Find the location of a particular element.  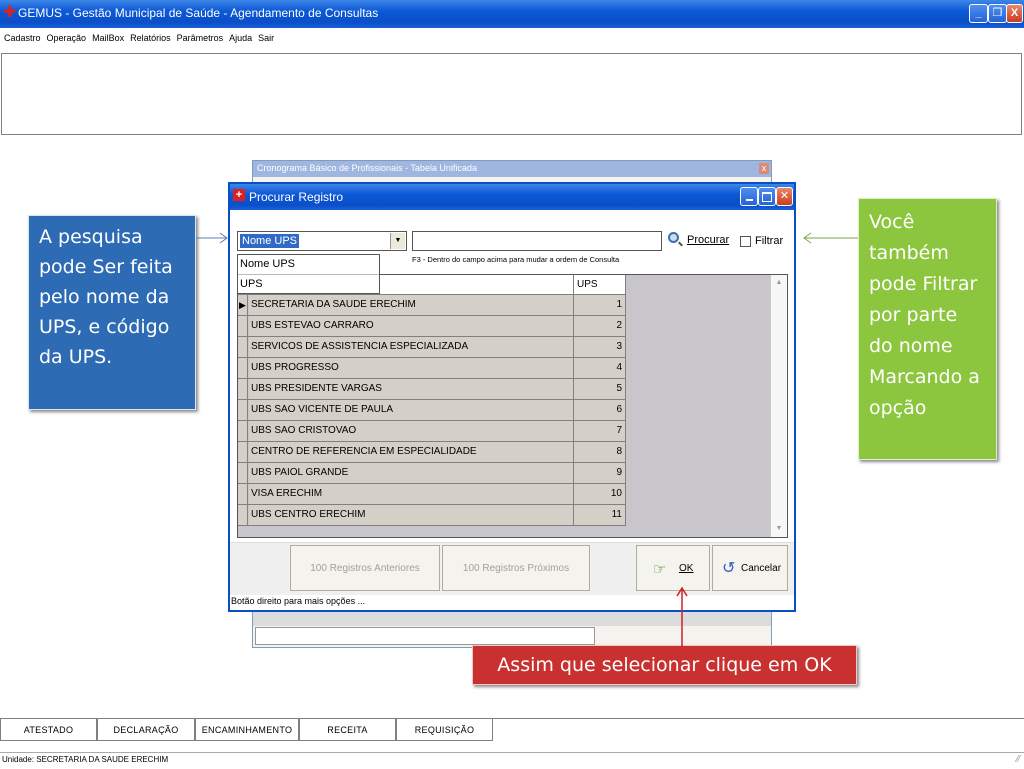

row-name-cell: UBS CENTRO ERECHIM is located at coordinates (411, 515).